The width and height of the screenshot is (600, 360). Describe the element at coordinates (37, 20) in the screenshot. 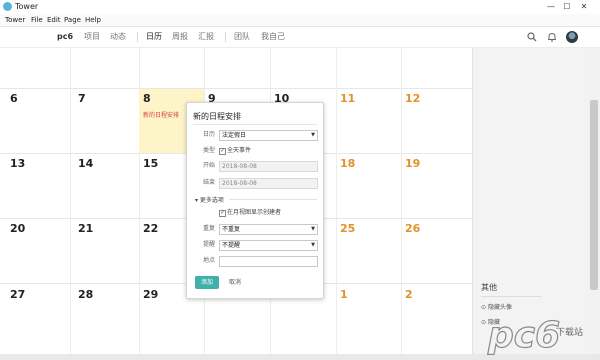

I see `menu-file: File` at that location.